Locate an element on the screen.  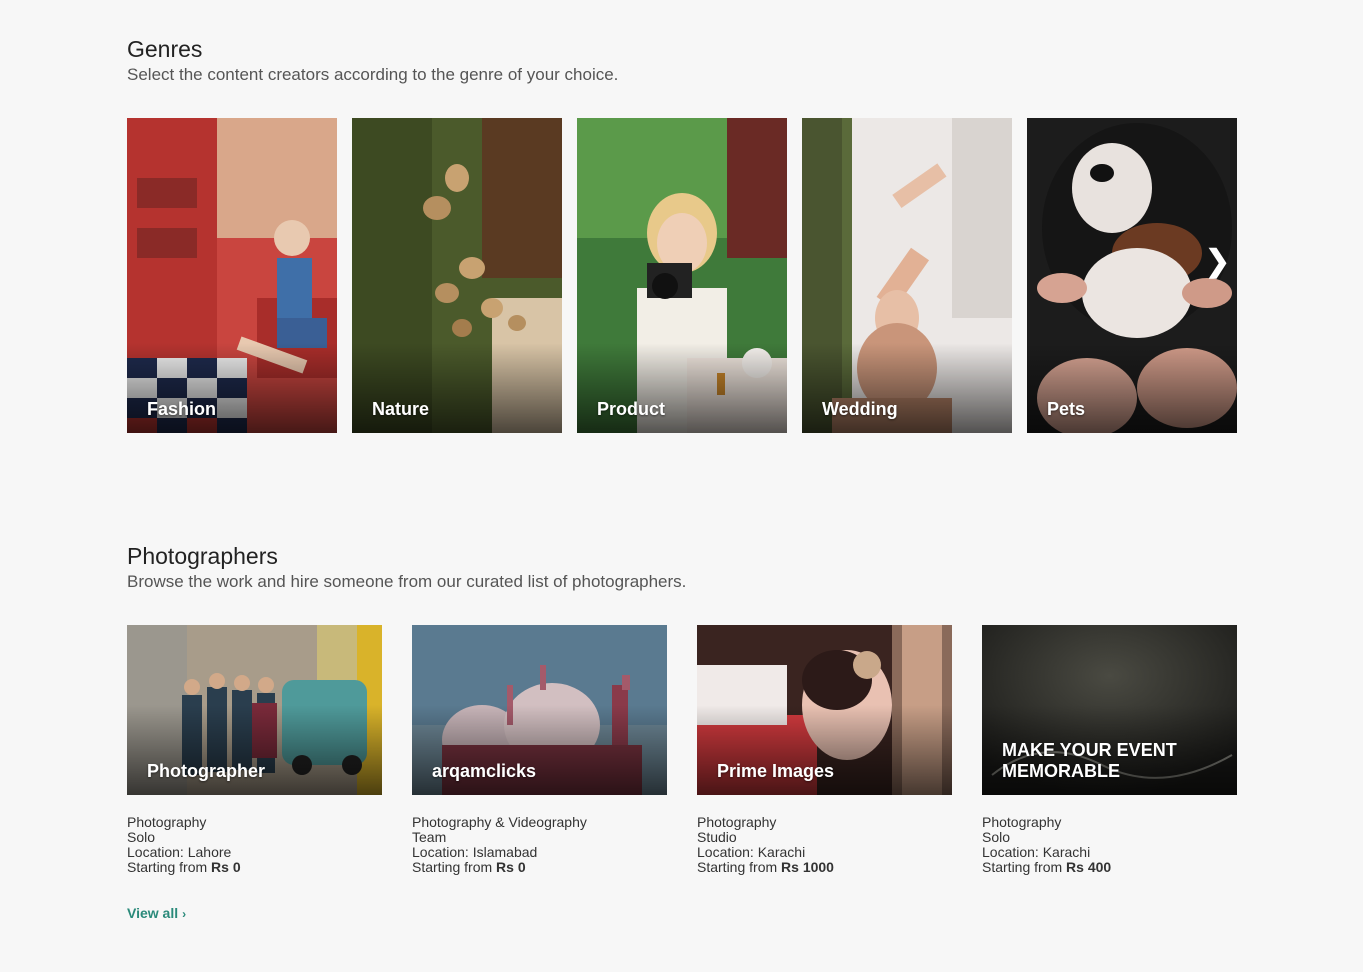
photographer-location: Location: Lahore is located at coordinates (179, 852).